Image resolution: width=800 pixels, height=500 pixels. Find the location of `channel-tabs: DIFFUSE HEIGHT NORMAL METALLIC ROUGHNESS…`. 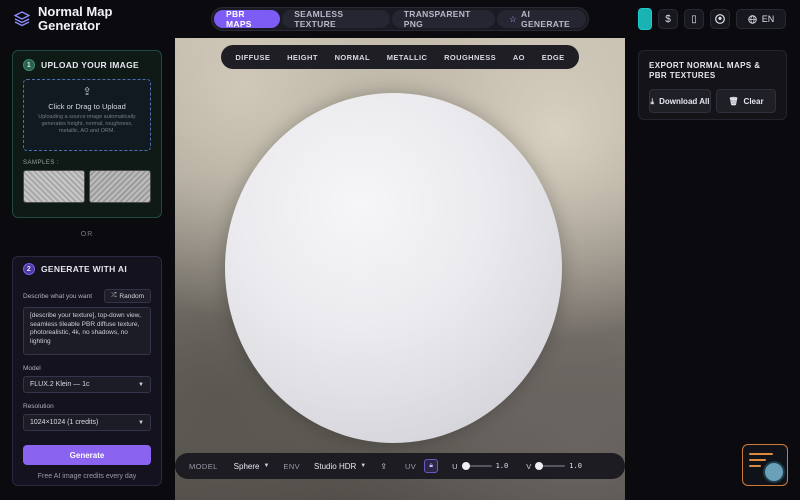

channel-tabs: DIFFUSE HEIGHT NORMAL METALLIC ROUGHNESS… is located at coordinates (400, 57).